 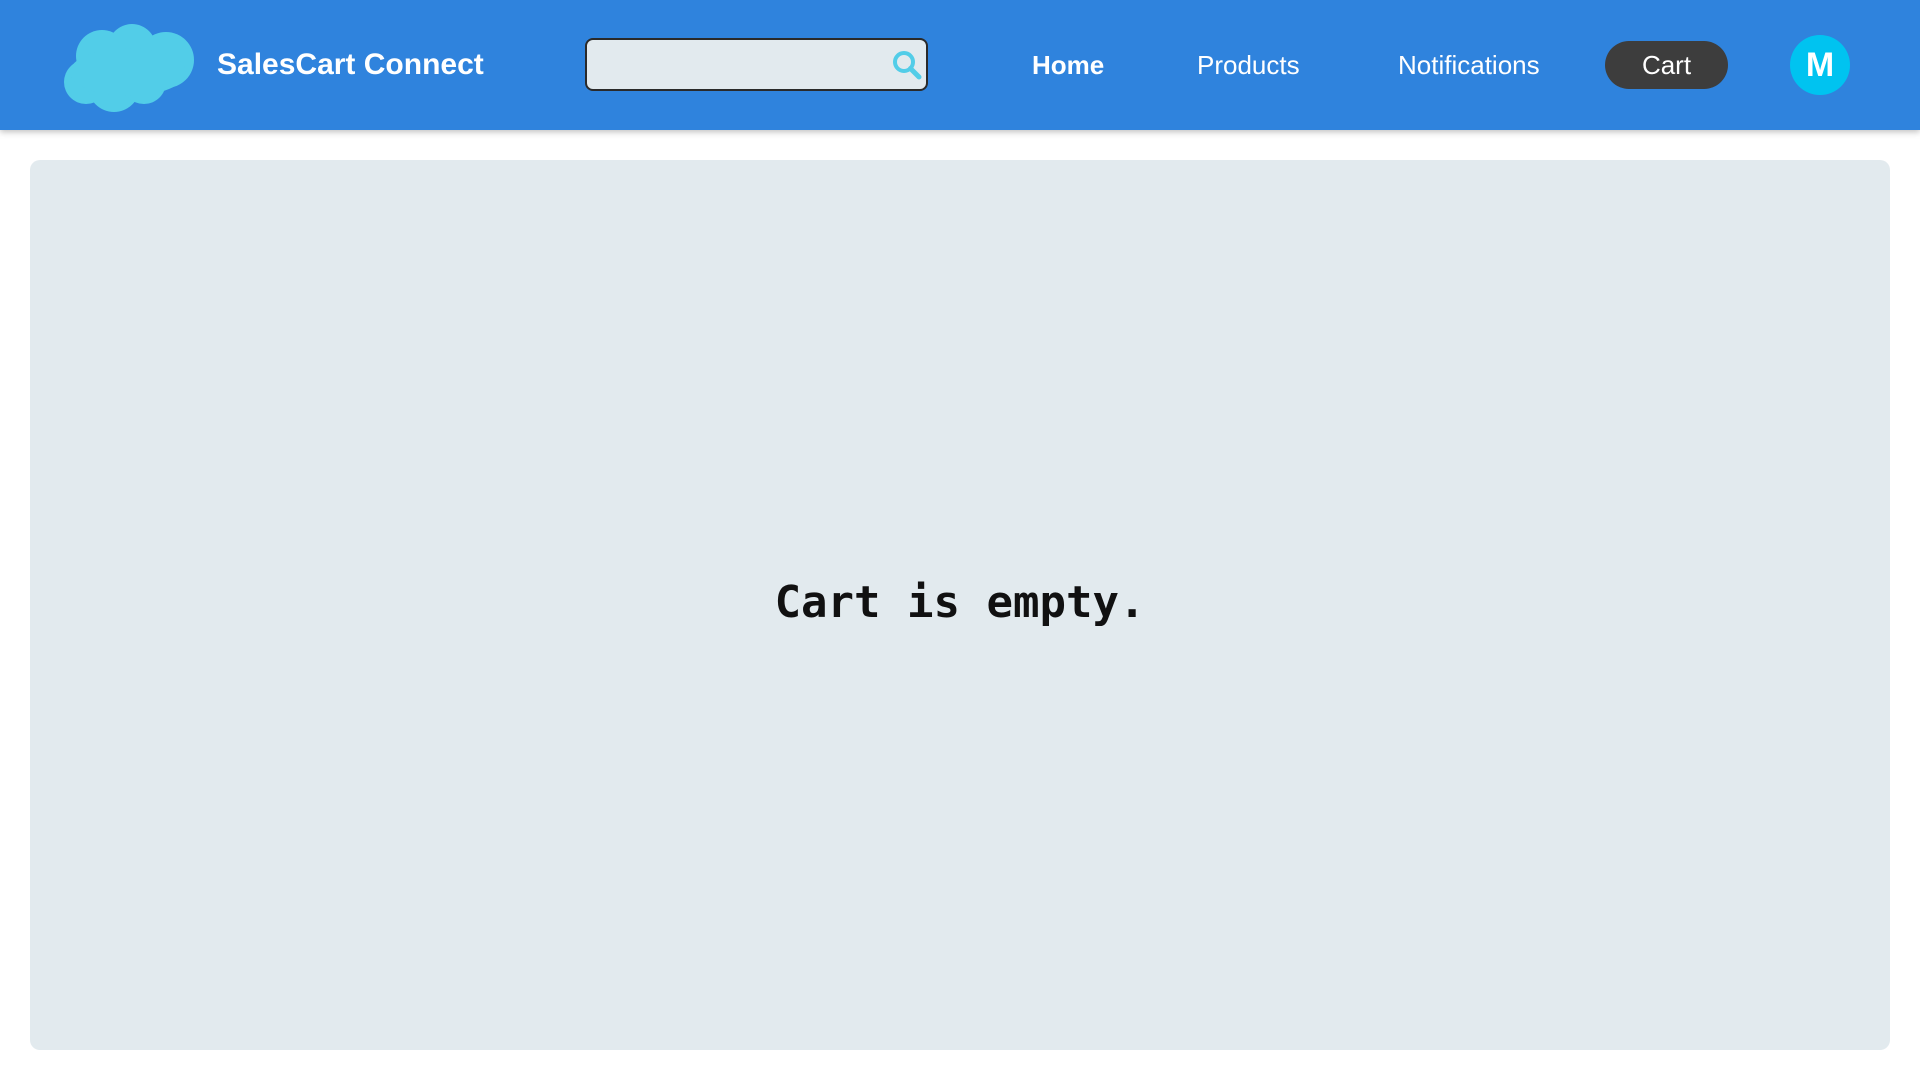 What do you see at coordinates (739, 66) in the screenshot?
I see `search-input` at bounding box center [739, 66].